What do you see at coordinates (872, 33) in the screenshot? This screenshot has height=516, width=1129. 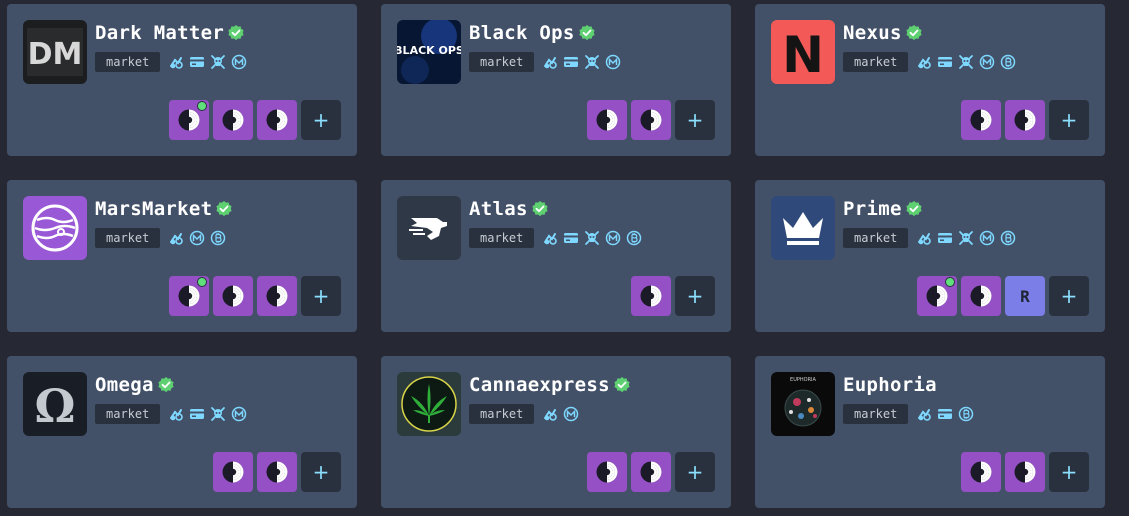 I see `market-name: Nexus` at bounding box center [872, 33].